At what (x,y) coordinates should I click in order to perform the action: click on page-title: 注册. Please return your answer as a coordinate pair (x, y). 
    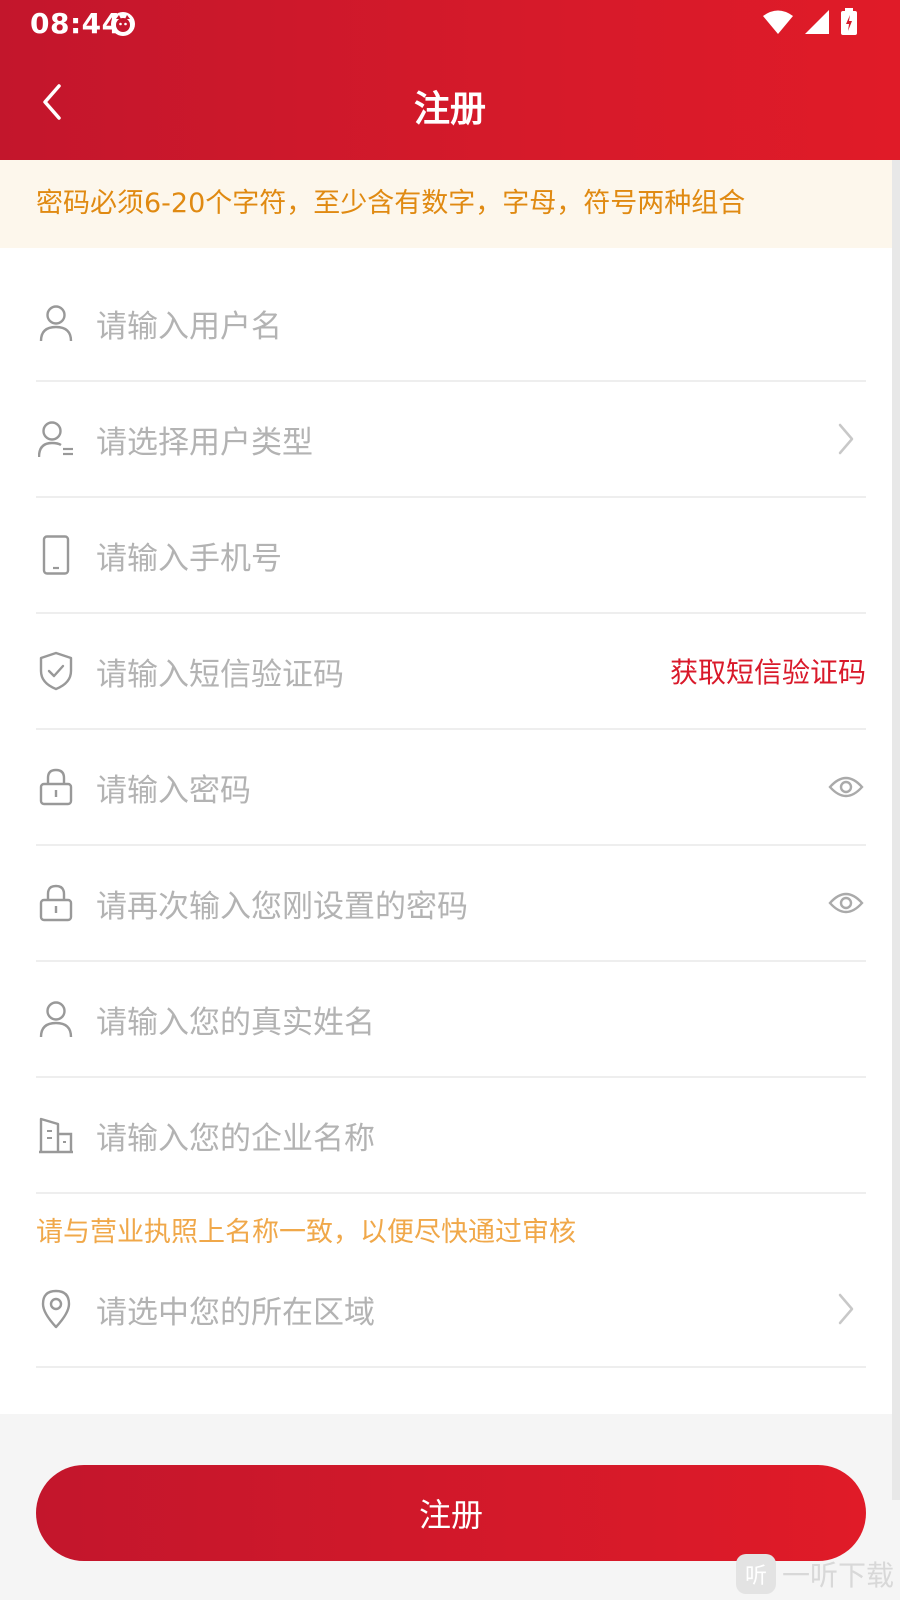
    Looking at the image, I should click on (449, 109).